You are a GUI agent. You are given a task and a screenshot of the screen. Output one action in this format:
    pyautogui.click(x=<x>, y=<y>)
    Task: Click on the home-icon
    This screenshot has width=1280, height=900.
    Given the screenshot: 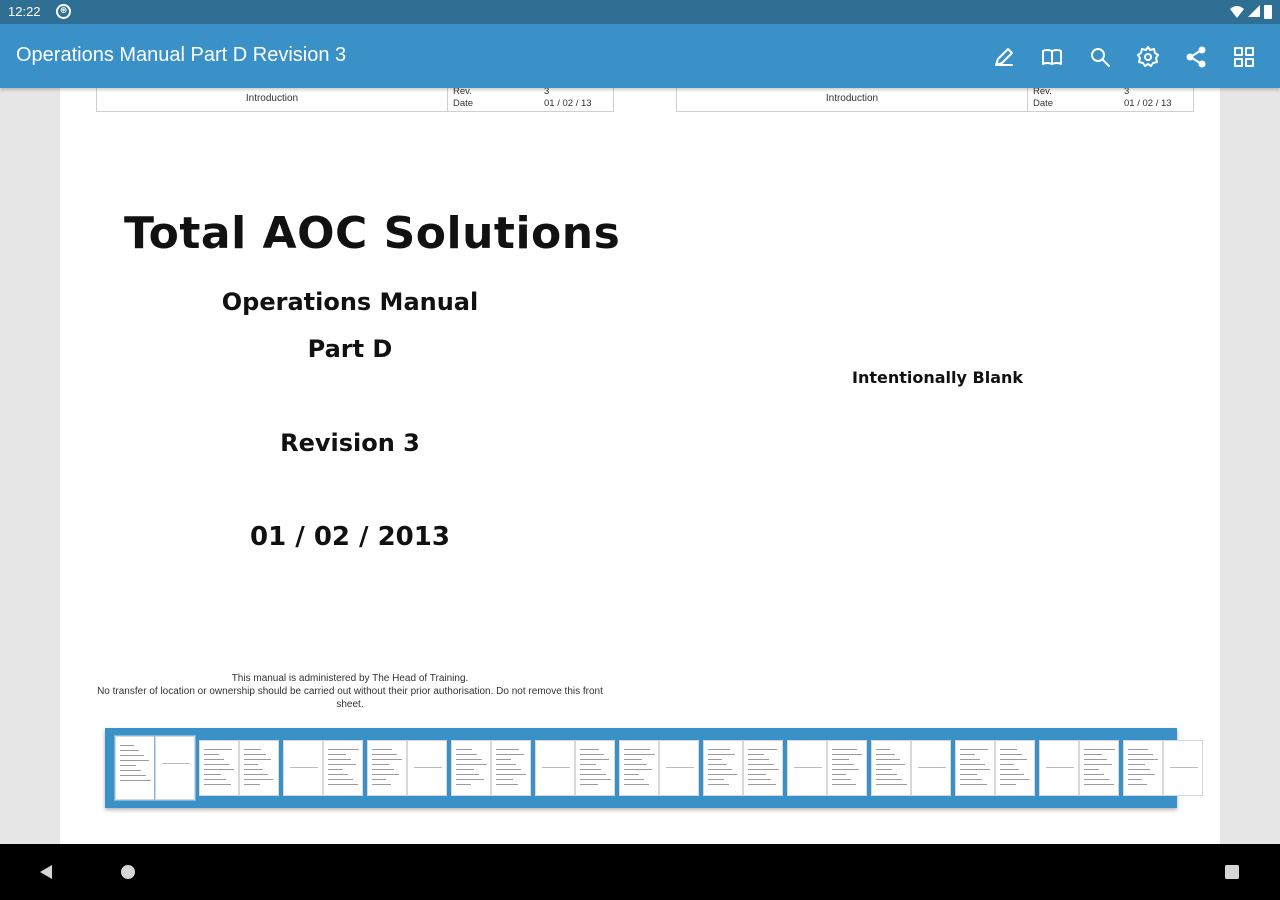 What is the action you would take?
    pyautogui.click(x=128, y=872)
    